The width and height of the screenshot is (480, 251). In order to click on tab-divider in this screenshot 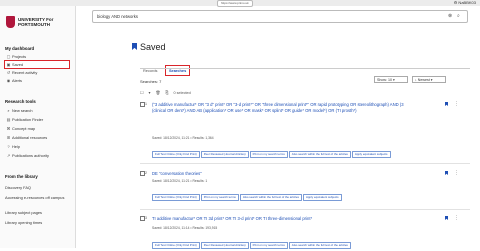, I will do `click(305, 68)`.